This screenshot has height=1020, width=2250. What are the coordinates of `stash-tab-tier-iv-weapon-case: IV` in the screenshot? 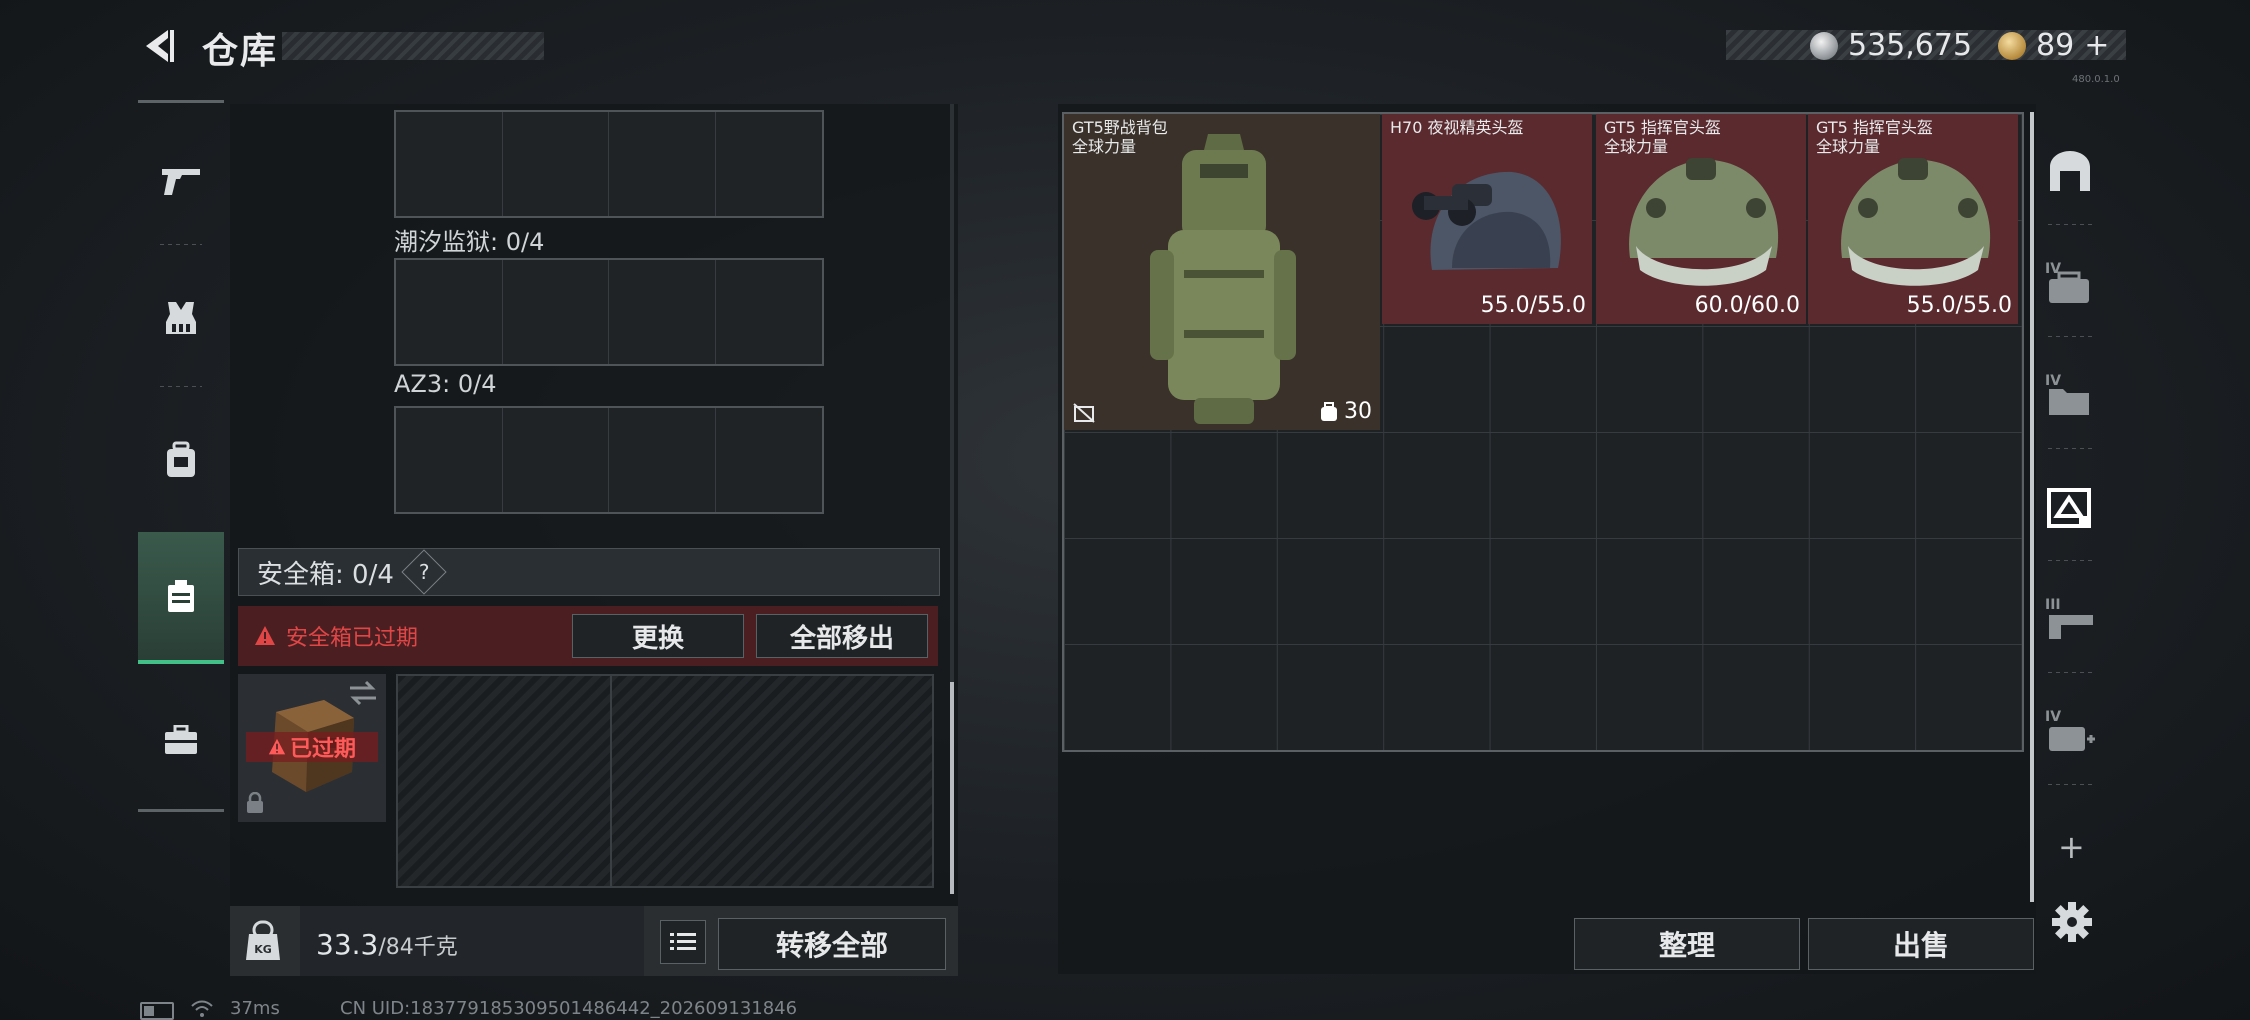 It's located at (2070, 283).